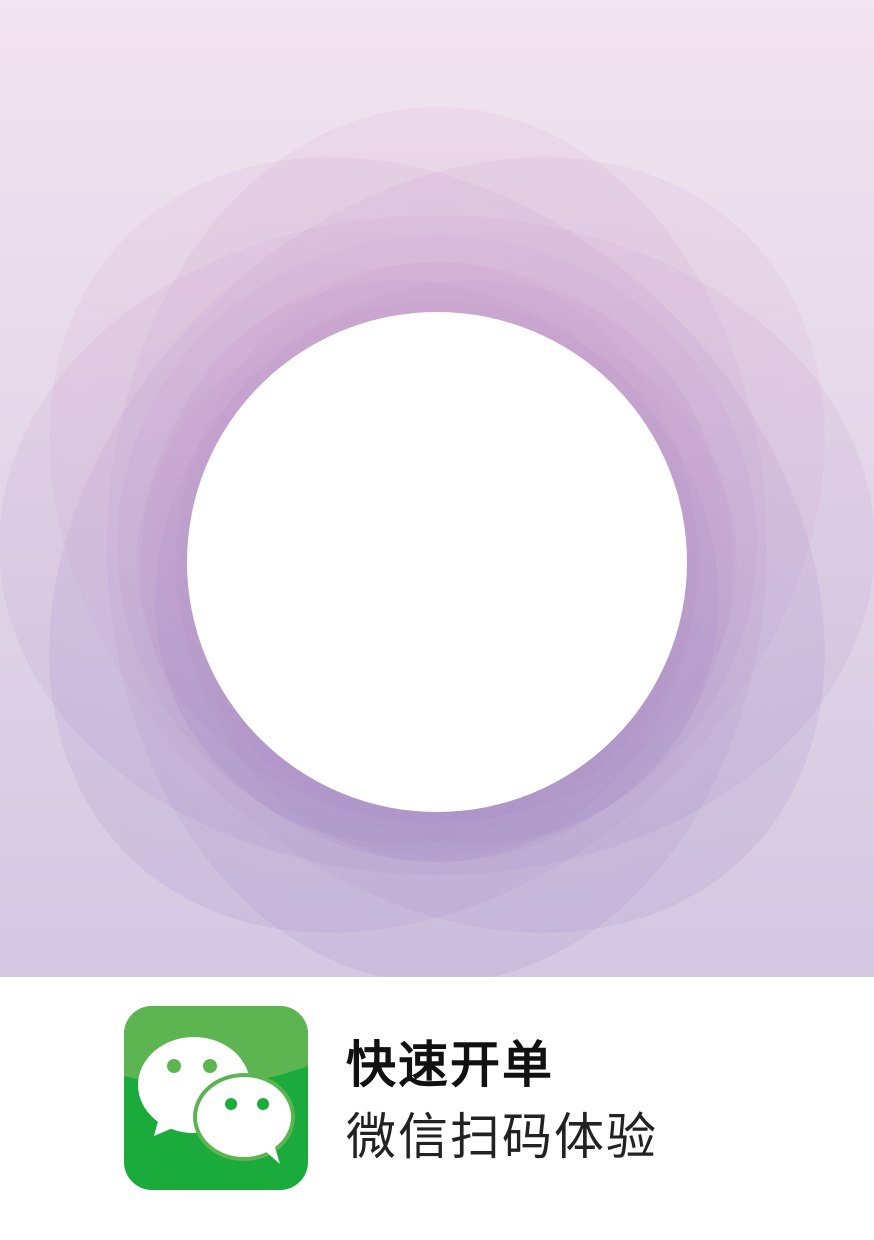  What do you see at coordinates (502, 1137) in the screenshot?
I see `subtitle: 微信扫码体验` at bounding box center [502, 1137].